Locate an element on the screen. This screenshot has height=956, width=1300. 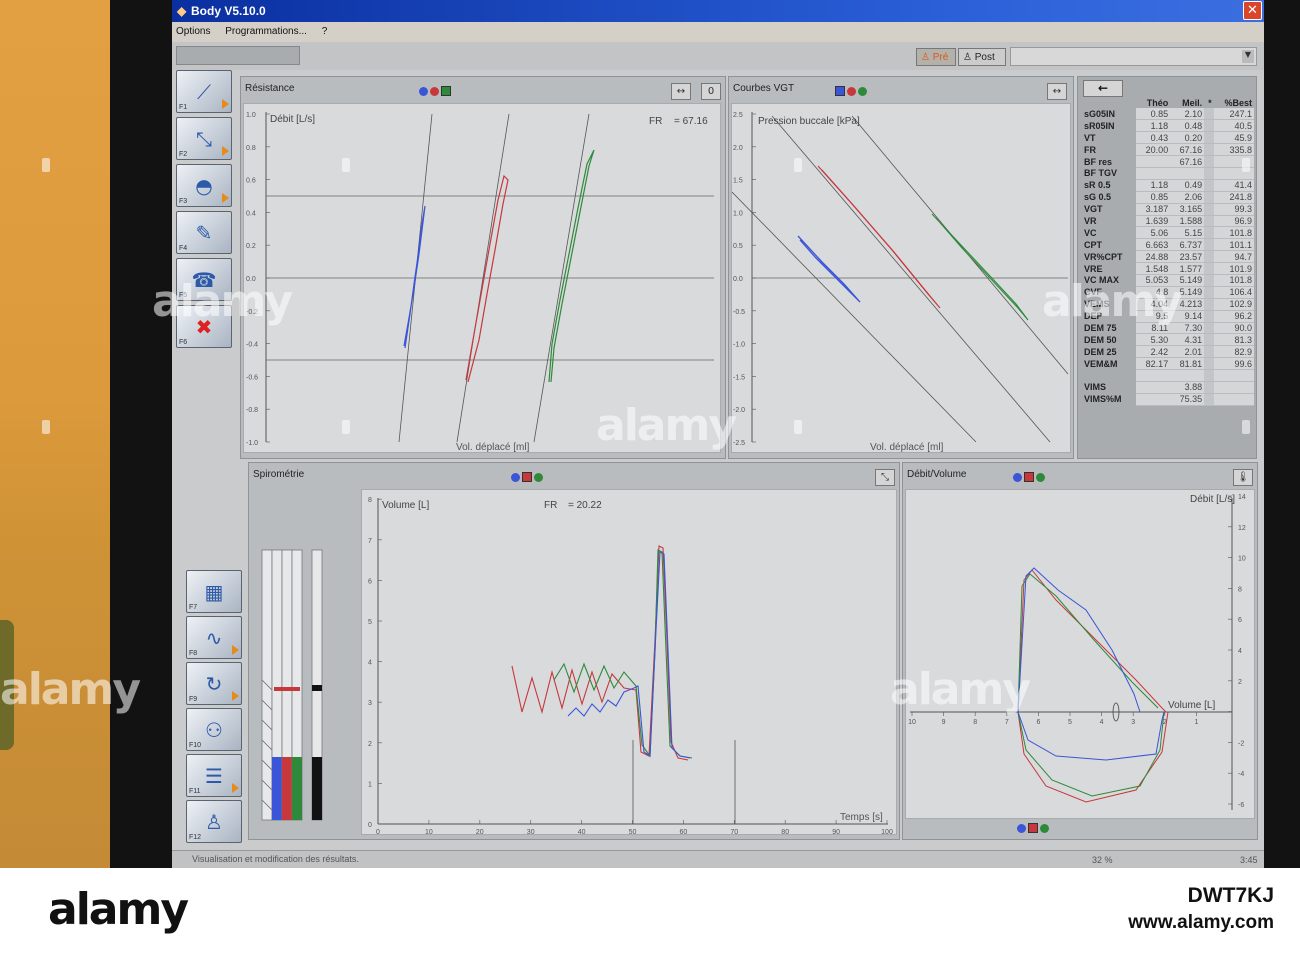
tick-label: 5 is located at coordinates (370, 622).